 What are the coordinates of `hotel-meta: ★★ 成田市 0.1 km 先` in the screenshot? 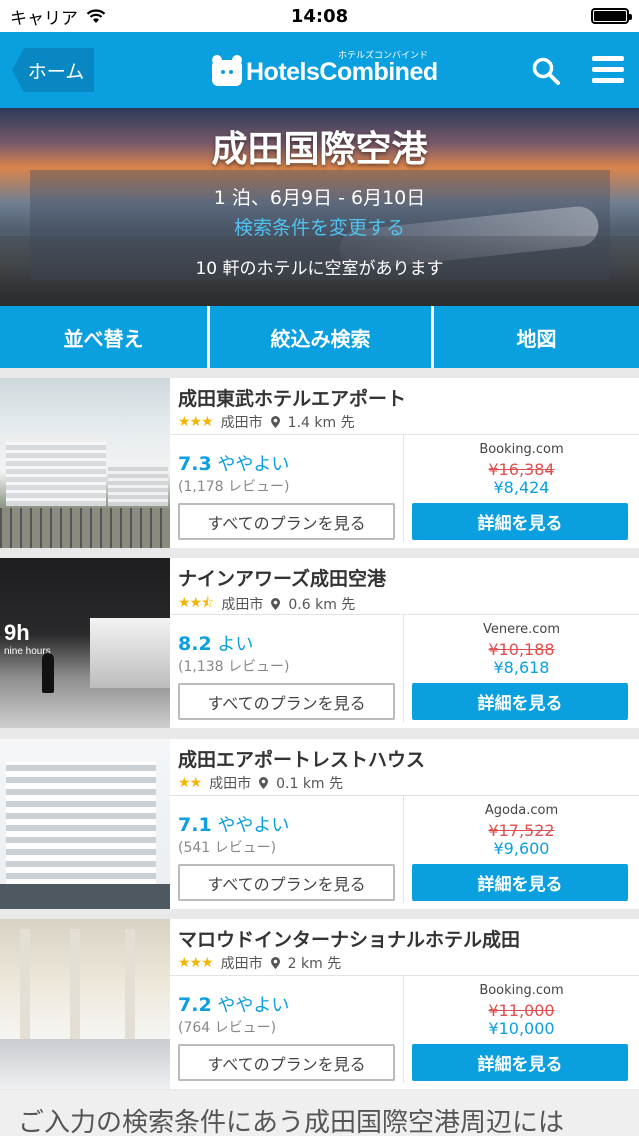 It's located at (260, 783).